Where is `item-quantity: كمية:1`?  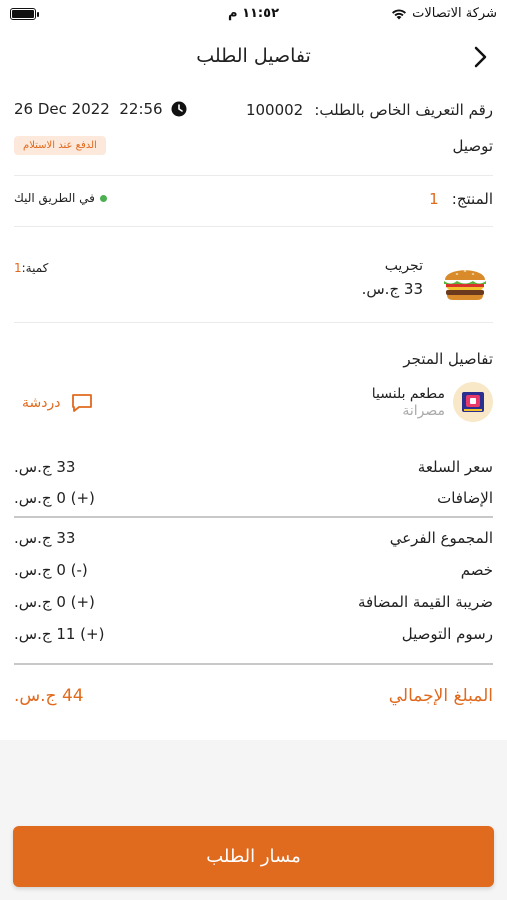
item-quantity: كمية:1 is located at coordinates (31, 268).